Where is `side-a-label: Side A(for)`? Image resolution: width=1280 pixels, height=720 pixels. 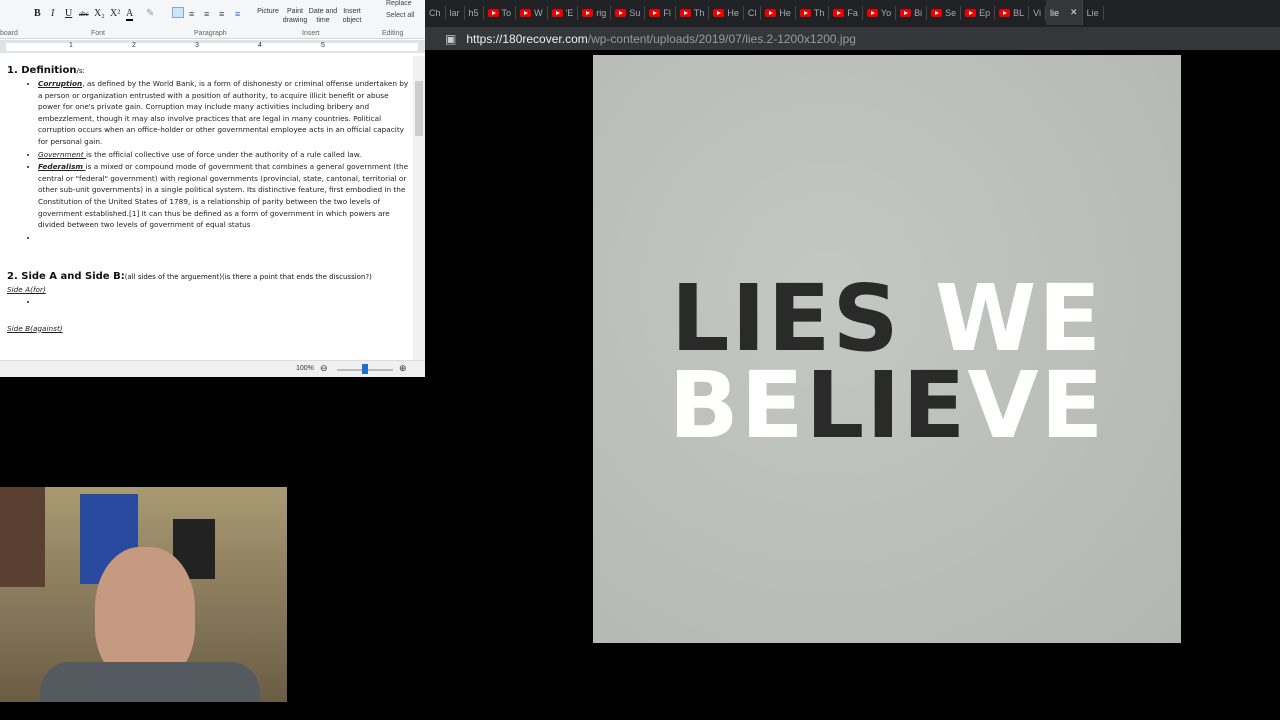 side-a-label: Side A(for) is located at coordinates (26, 290).